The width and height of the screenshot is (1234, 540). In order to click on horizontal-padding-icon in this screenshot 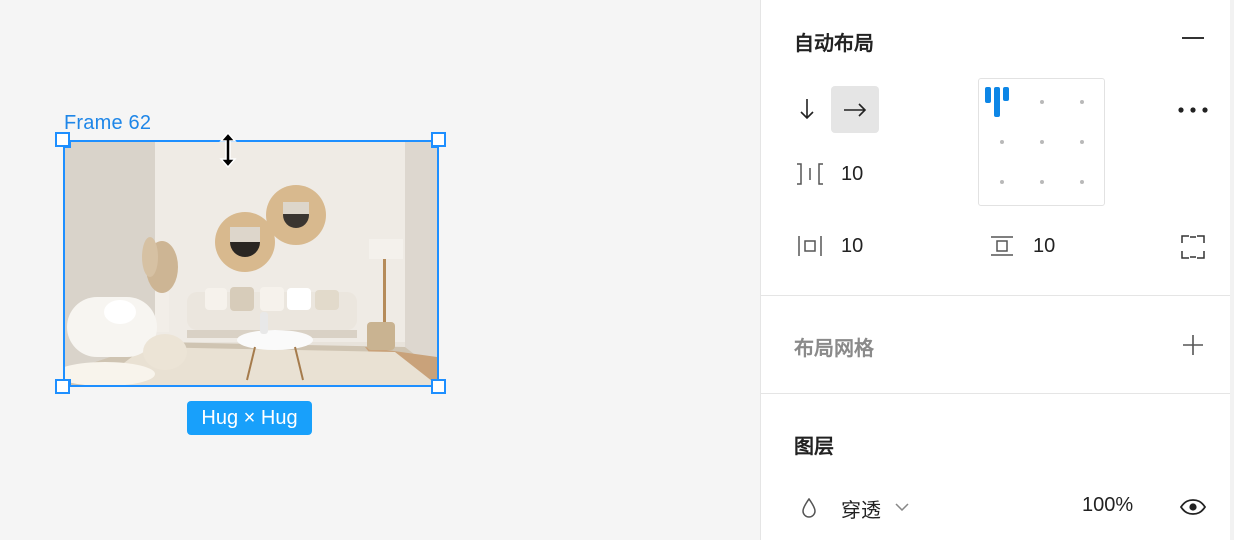, I will do `click(810, 246)`.